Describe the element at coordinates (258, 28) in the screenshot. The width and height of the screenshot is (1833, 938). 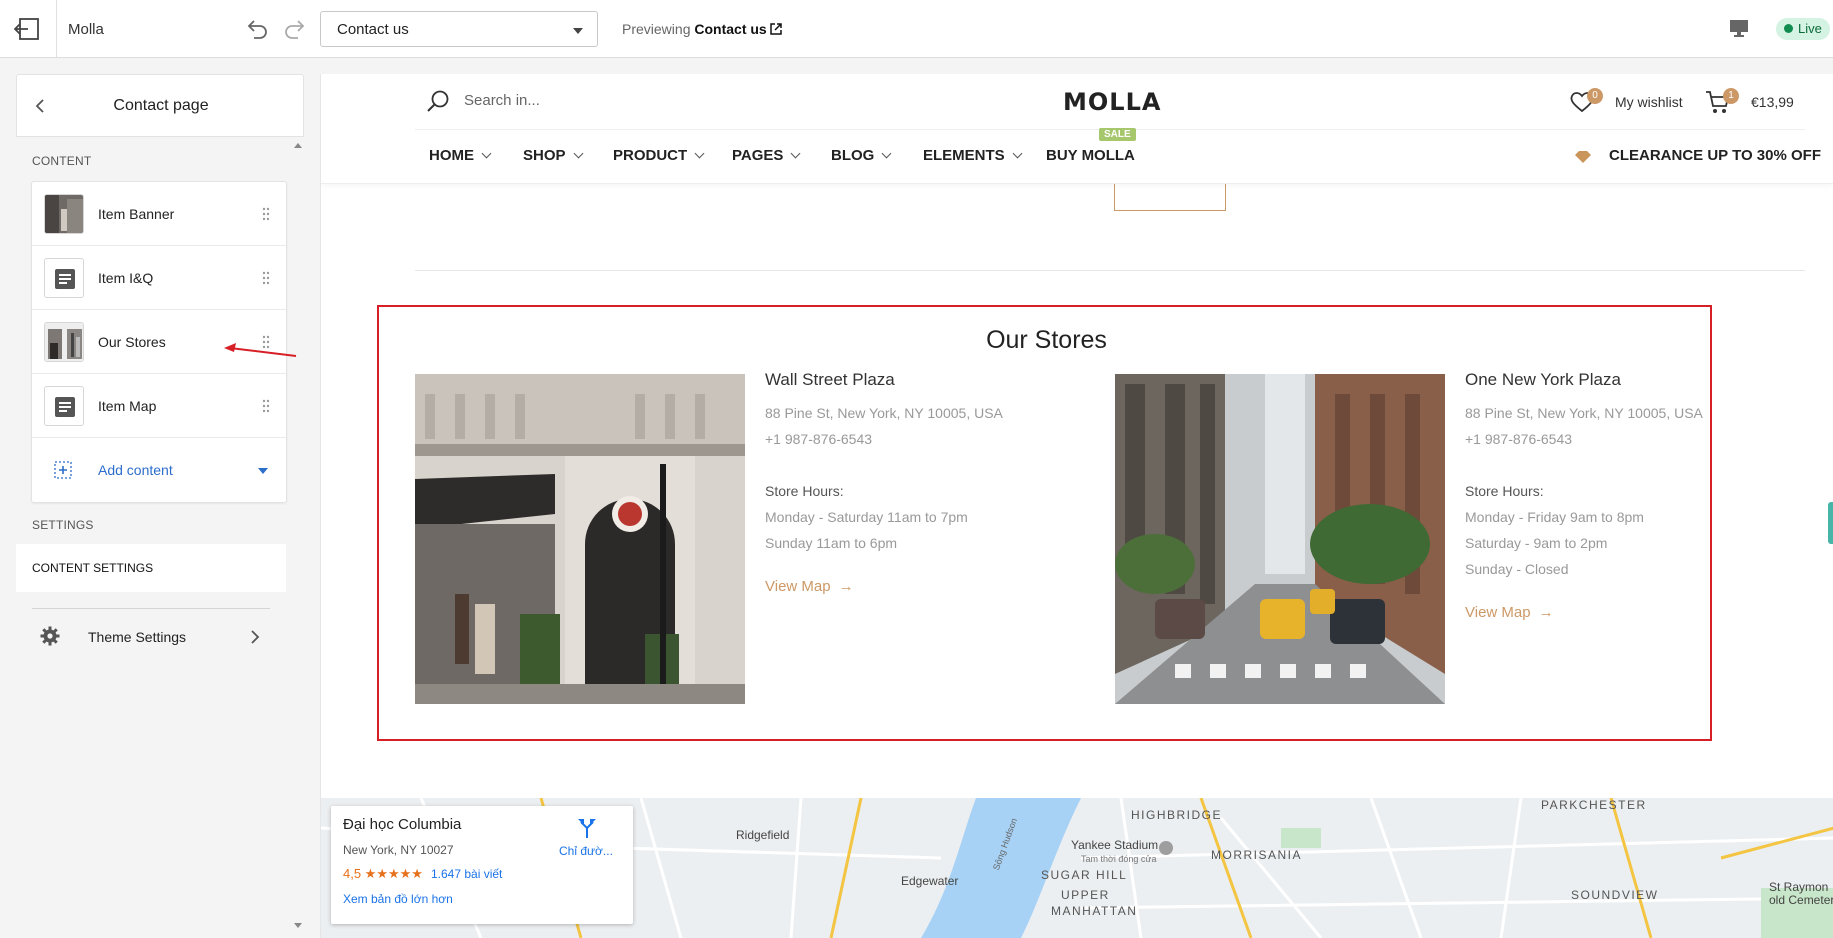
I see `undo-icon` at that location.